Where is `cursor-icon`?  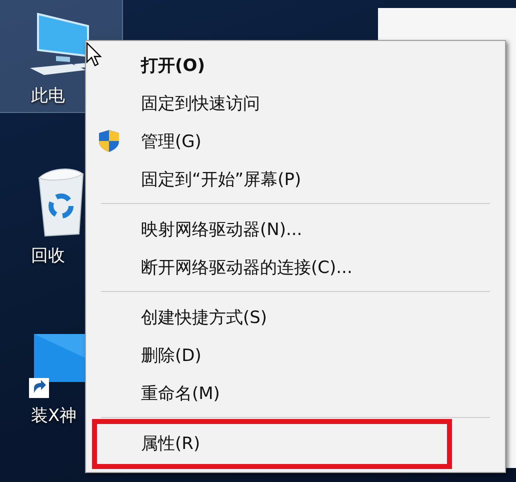 cursor-icon is located at coordinates (94, 55).